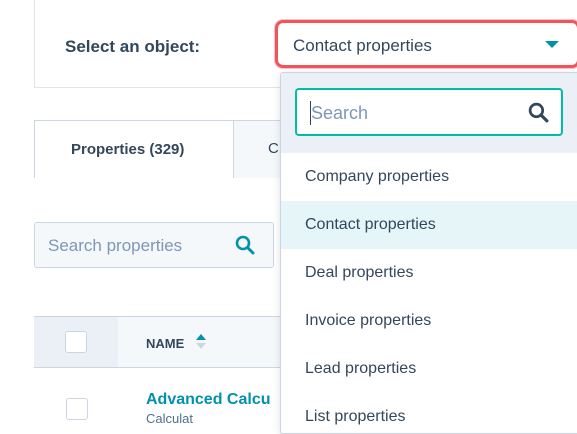 The width and height of the screenshot is (577, 434). Describe the element at coordinates (429, 369) in the screenshot. I see `option-lead-properties: Lead properties` at that location.